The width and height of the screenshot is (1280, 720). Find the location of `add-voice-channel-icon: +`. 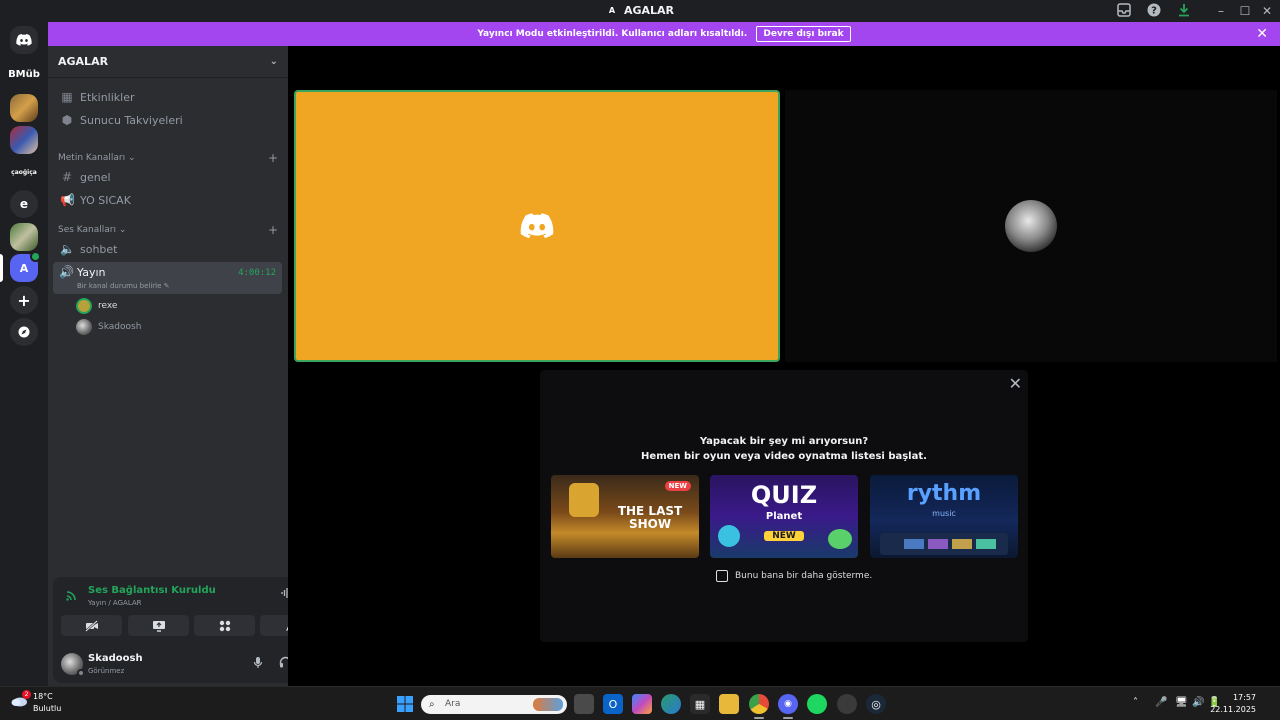

add-voice-channel-icon: + is located at coordinates (273, 230).